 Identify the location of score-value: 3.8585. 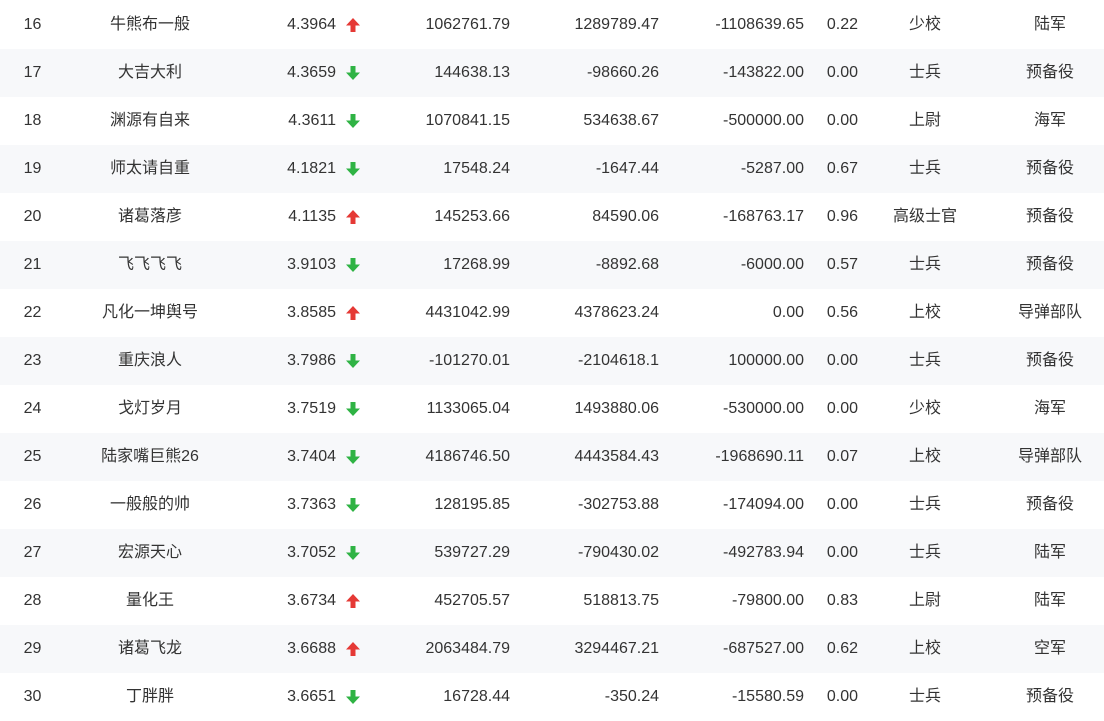
(311, 312).